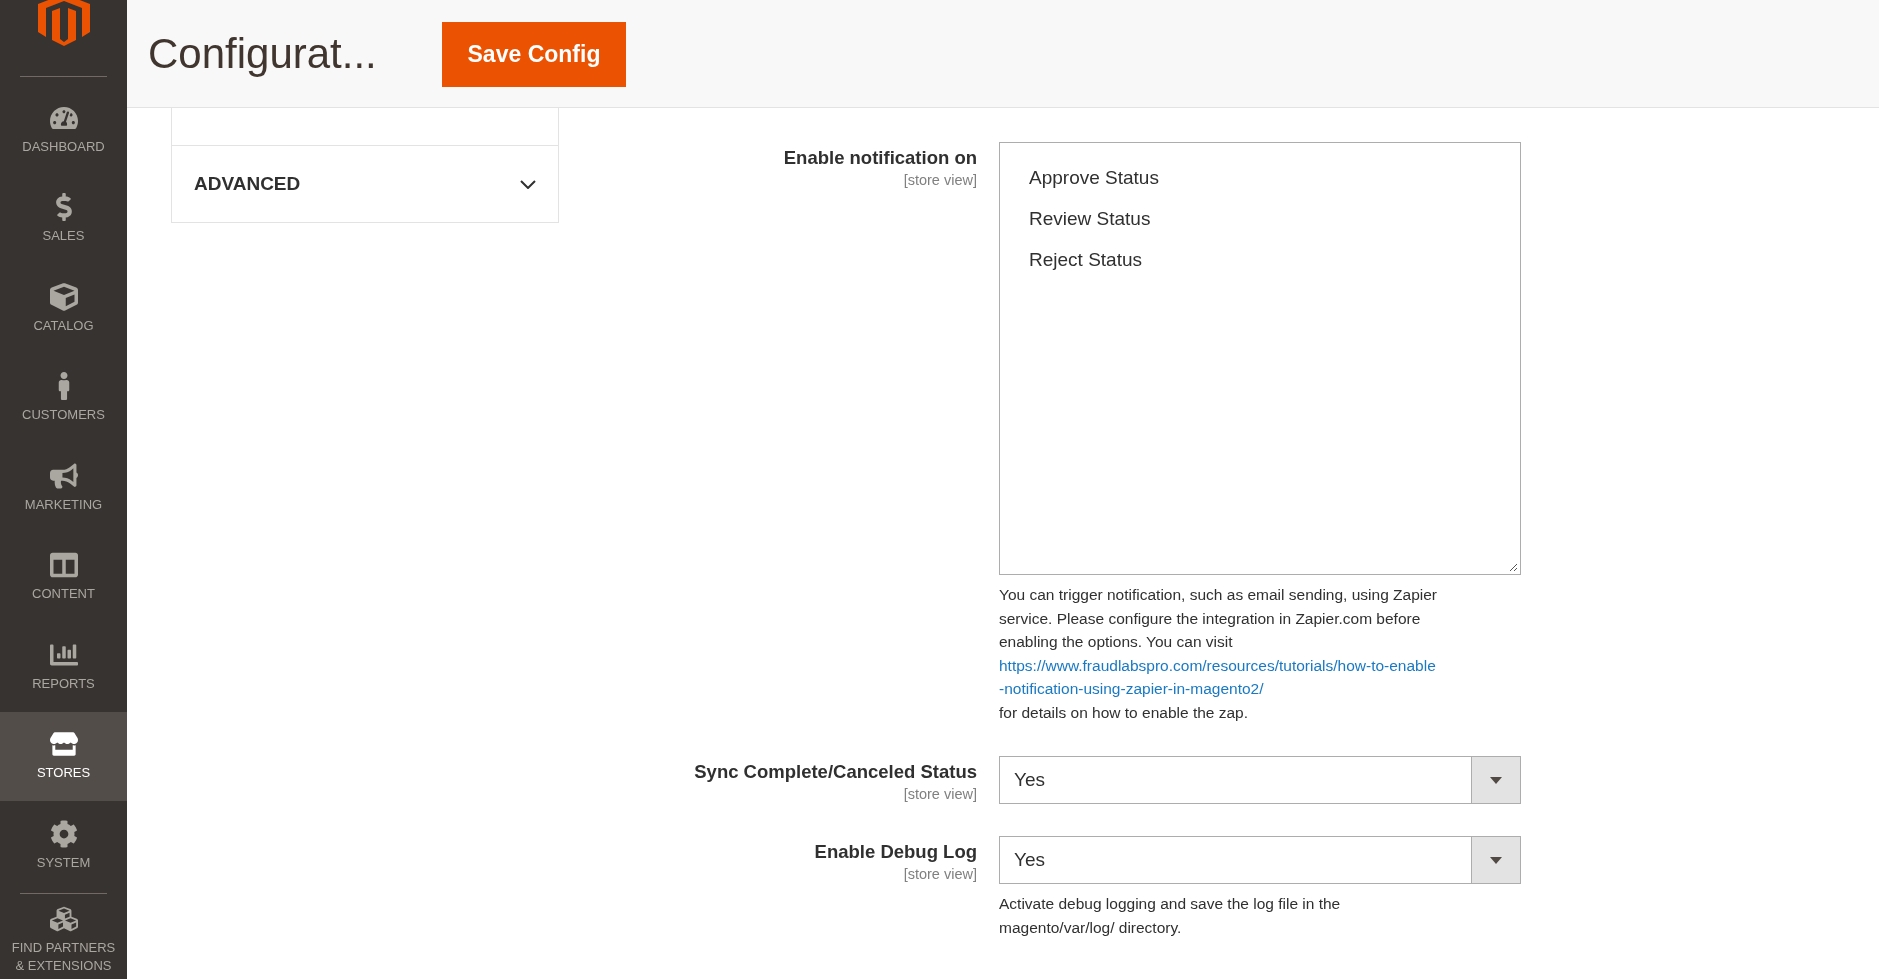 The width and height of the screenshot is (1879, 979). What do you see at coordinates (63, 130) in the screenshot?
I see `sidebar-item: DASHBOARD` at bounding box center [63, 130].